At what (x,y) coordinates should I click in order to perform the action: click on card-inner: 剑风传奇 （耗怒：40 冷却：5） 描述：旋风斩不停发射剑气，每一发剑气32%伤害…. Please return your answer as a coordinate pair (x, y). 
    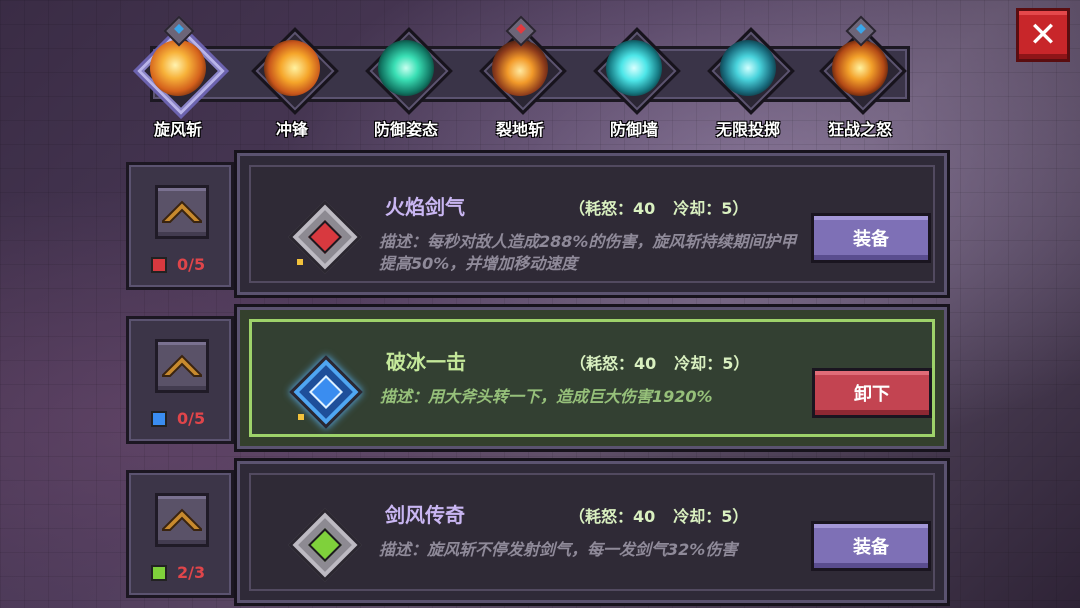
    Looking at the image, I should click on (592, 532).